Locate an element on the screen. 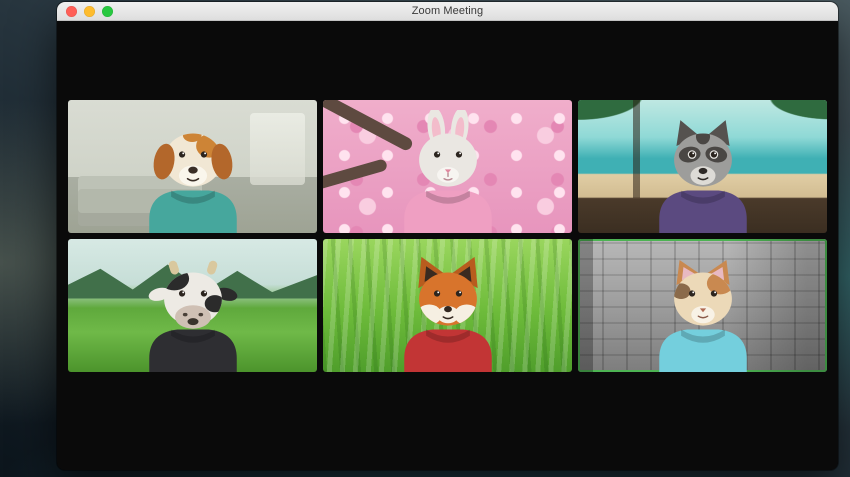  zoom-button is located at coordinates (107, 11).